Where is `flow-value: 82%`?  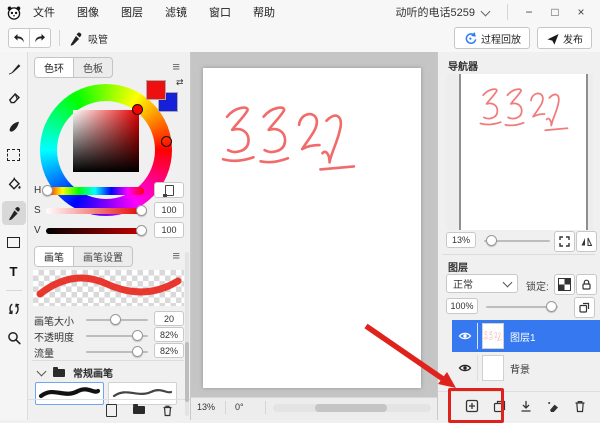
flow-value: 82% is located at coordinates (169, 350).